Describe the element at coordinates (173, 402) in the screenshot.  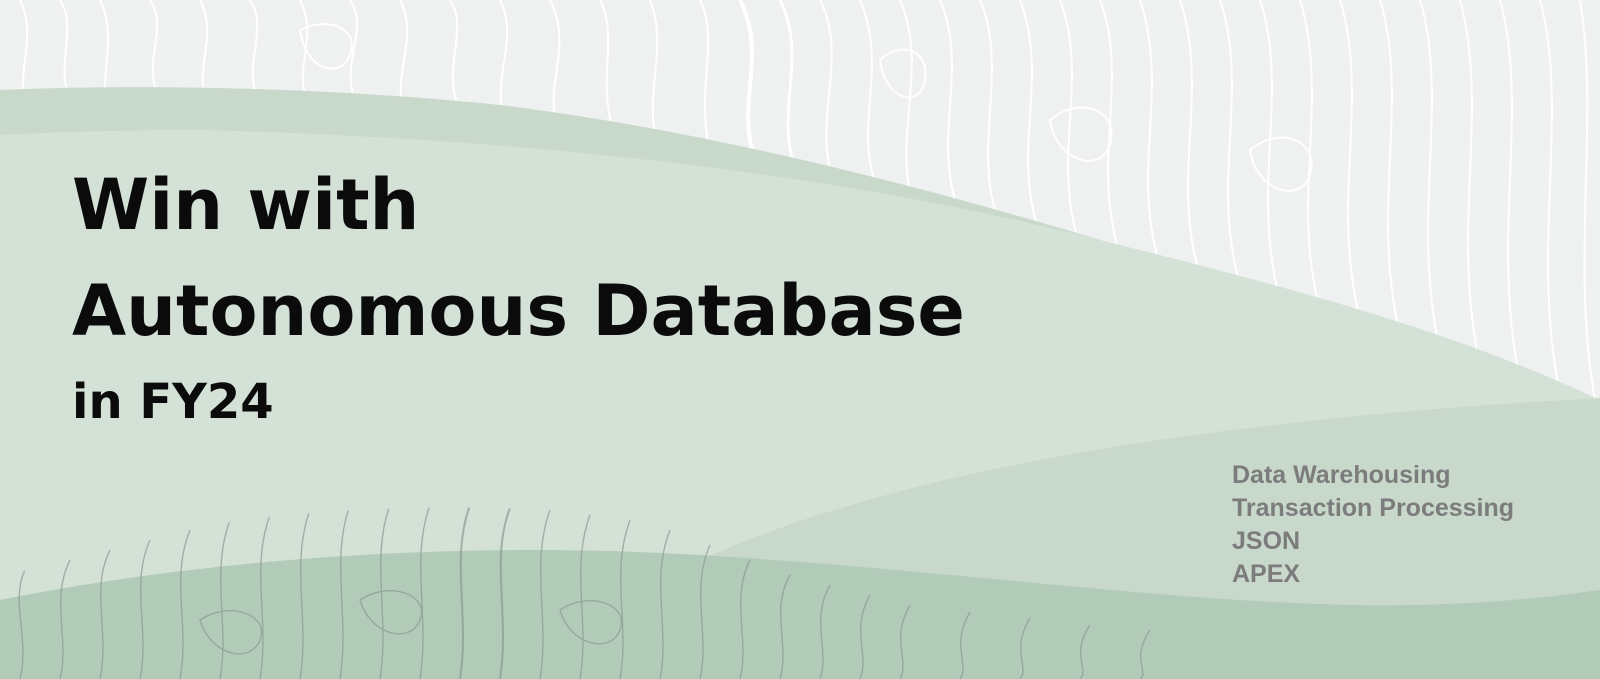
I see `headline-line-3: in FY24` at that location.